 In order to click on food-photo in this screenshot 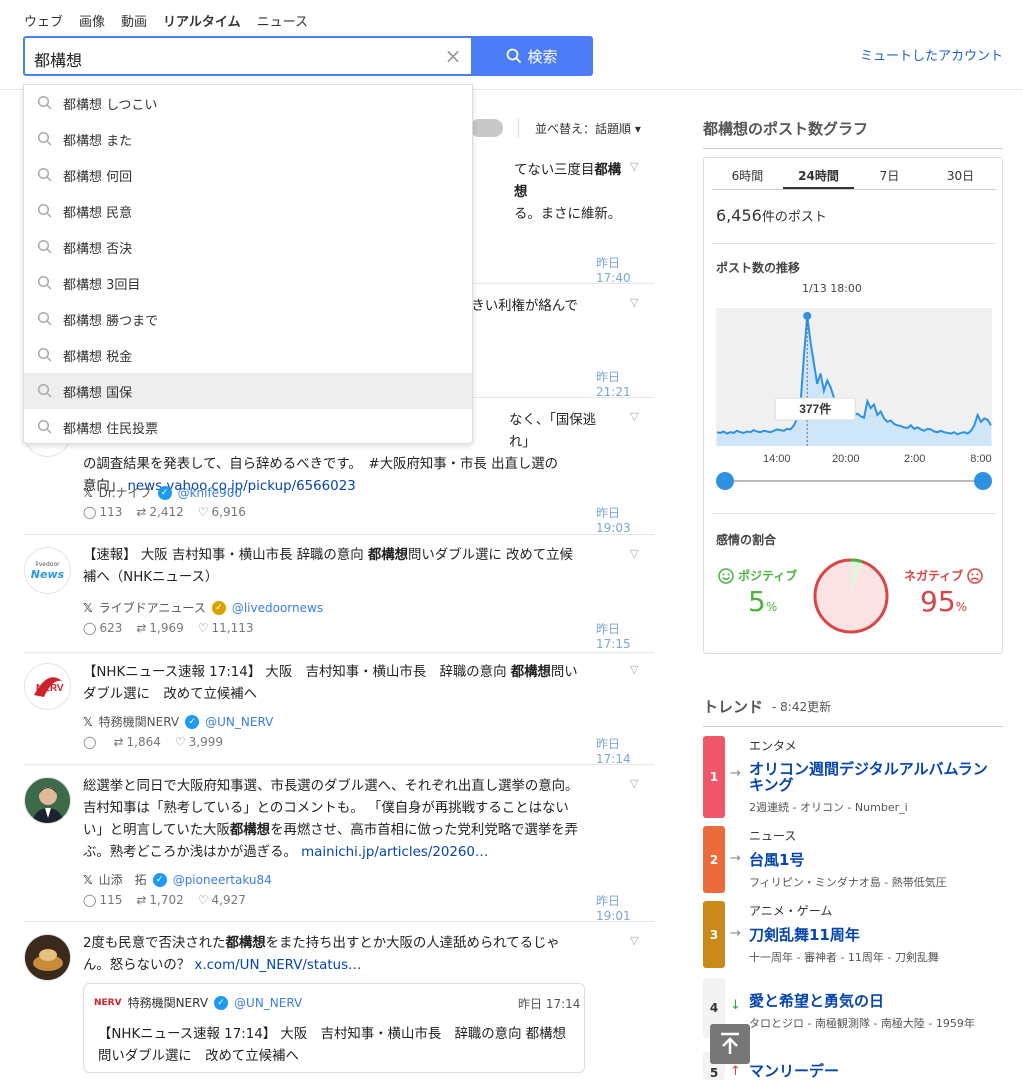, I will do `click(47, 957)`.